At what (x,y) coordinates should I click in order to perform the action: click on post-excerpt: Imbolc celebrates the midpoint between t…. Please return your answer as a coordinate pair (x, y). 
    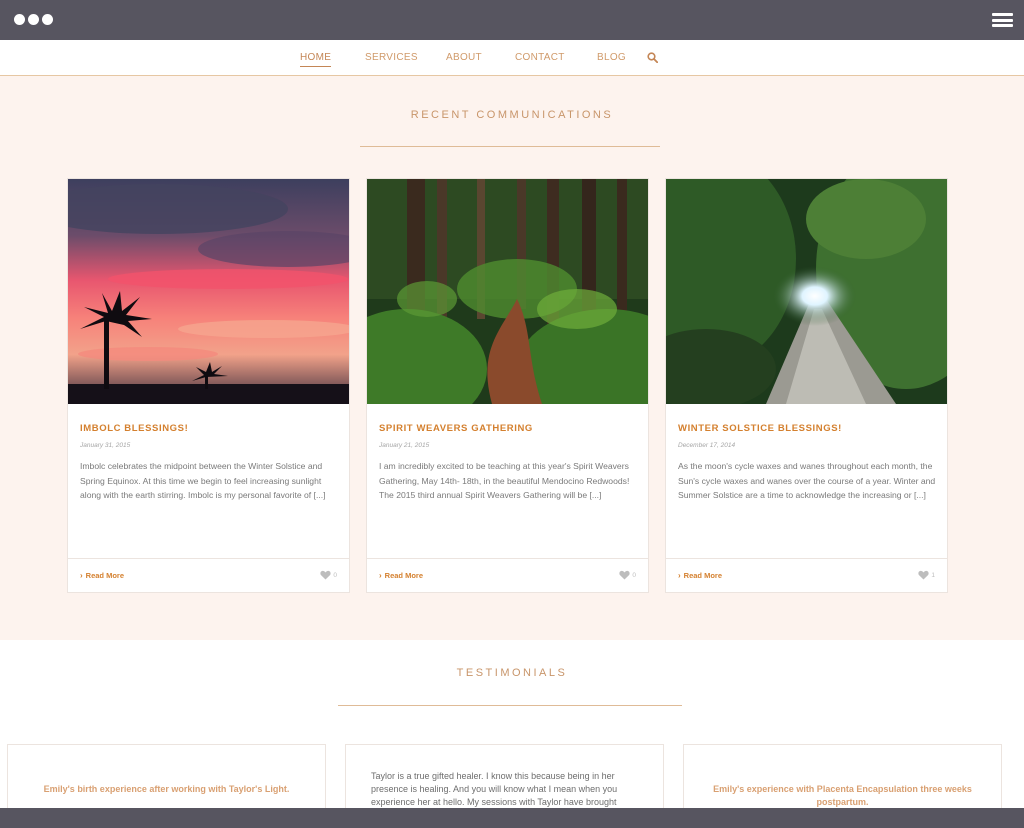
    Looking at the image, I should click on (203, 481).